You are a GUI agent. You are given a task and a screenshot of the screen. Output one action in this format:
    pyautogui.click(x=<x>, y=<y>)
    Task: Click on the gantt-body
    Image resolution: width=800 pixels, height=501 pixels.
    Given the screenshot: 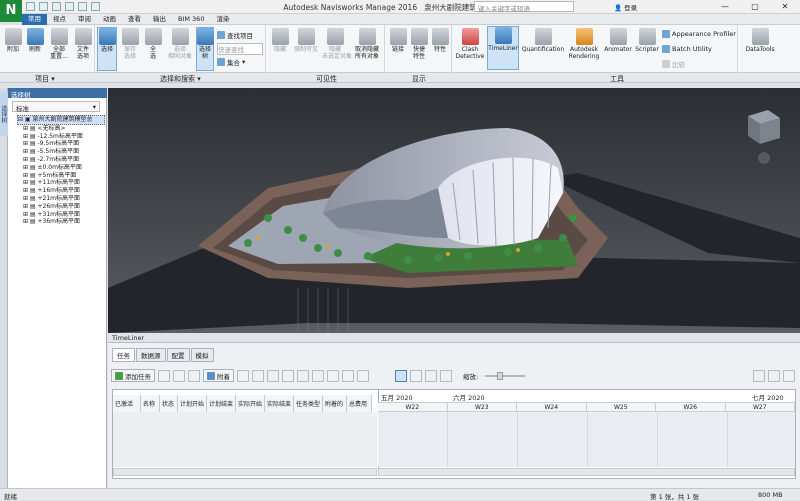 What is the action you would take?
    pyautogui.click(x=586, y=439)
    